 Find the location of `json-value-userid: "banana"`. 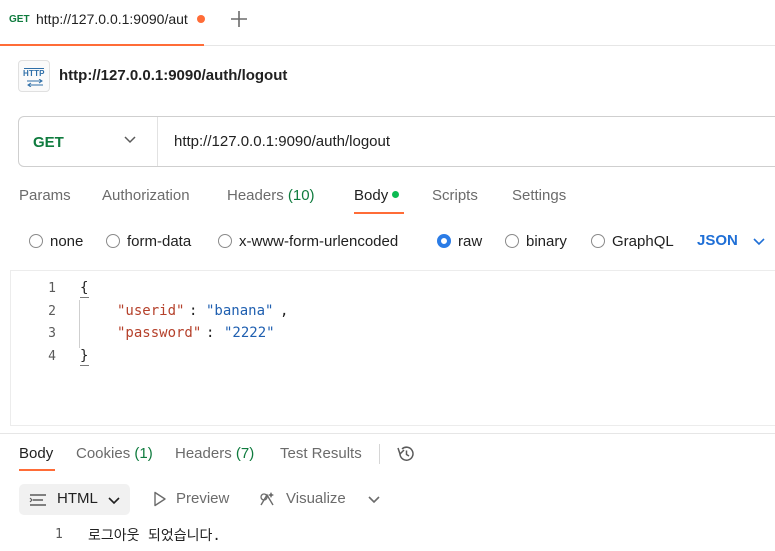

json-value-userid: "banana" is located at coordinates (240, 311).